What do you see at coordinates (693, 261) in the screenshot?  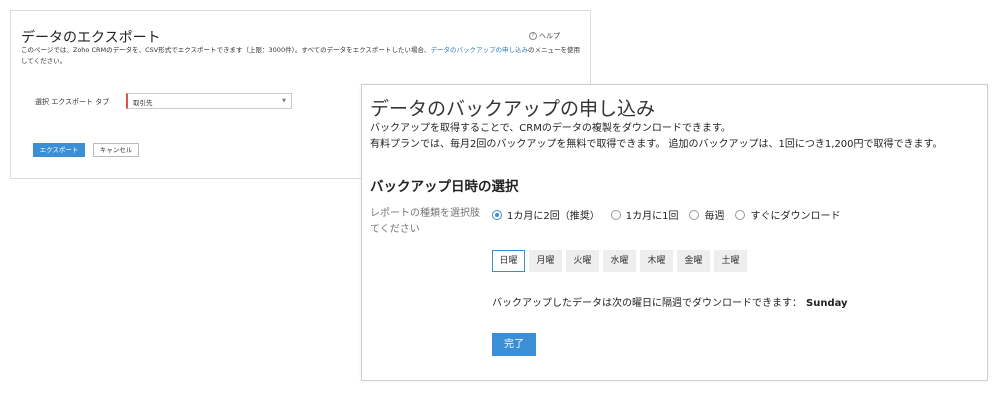 I see `day-button-friday: 金曜` at bounding box center [693, 261].